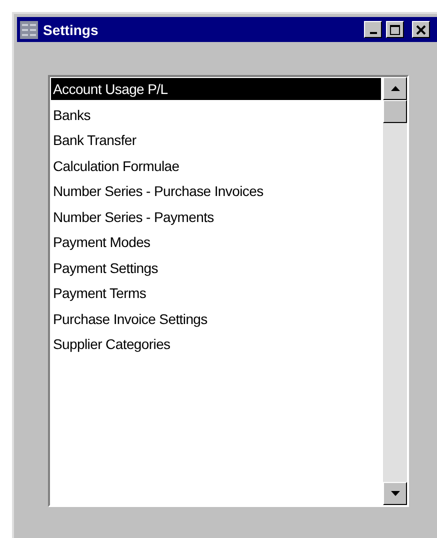 The width and height of the screenshot is (437, 538). What do you see at coordinates (395, 111) in the screenshot?
I see `scroll-thumb` at bounding box center [395, 111].